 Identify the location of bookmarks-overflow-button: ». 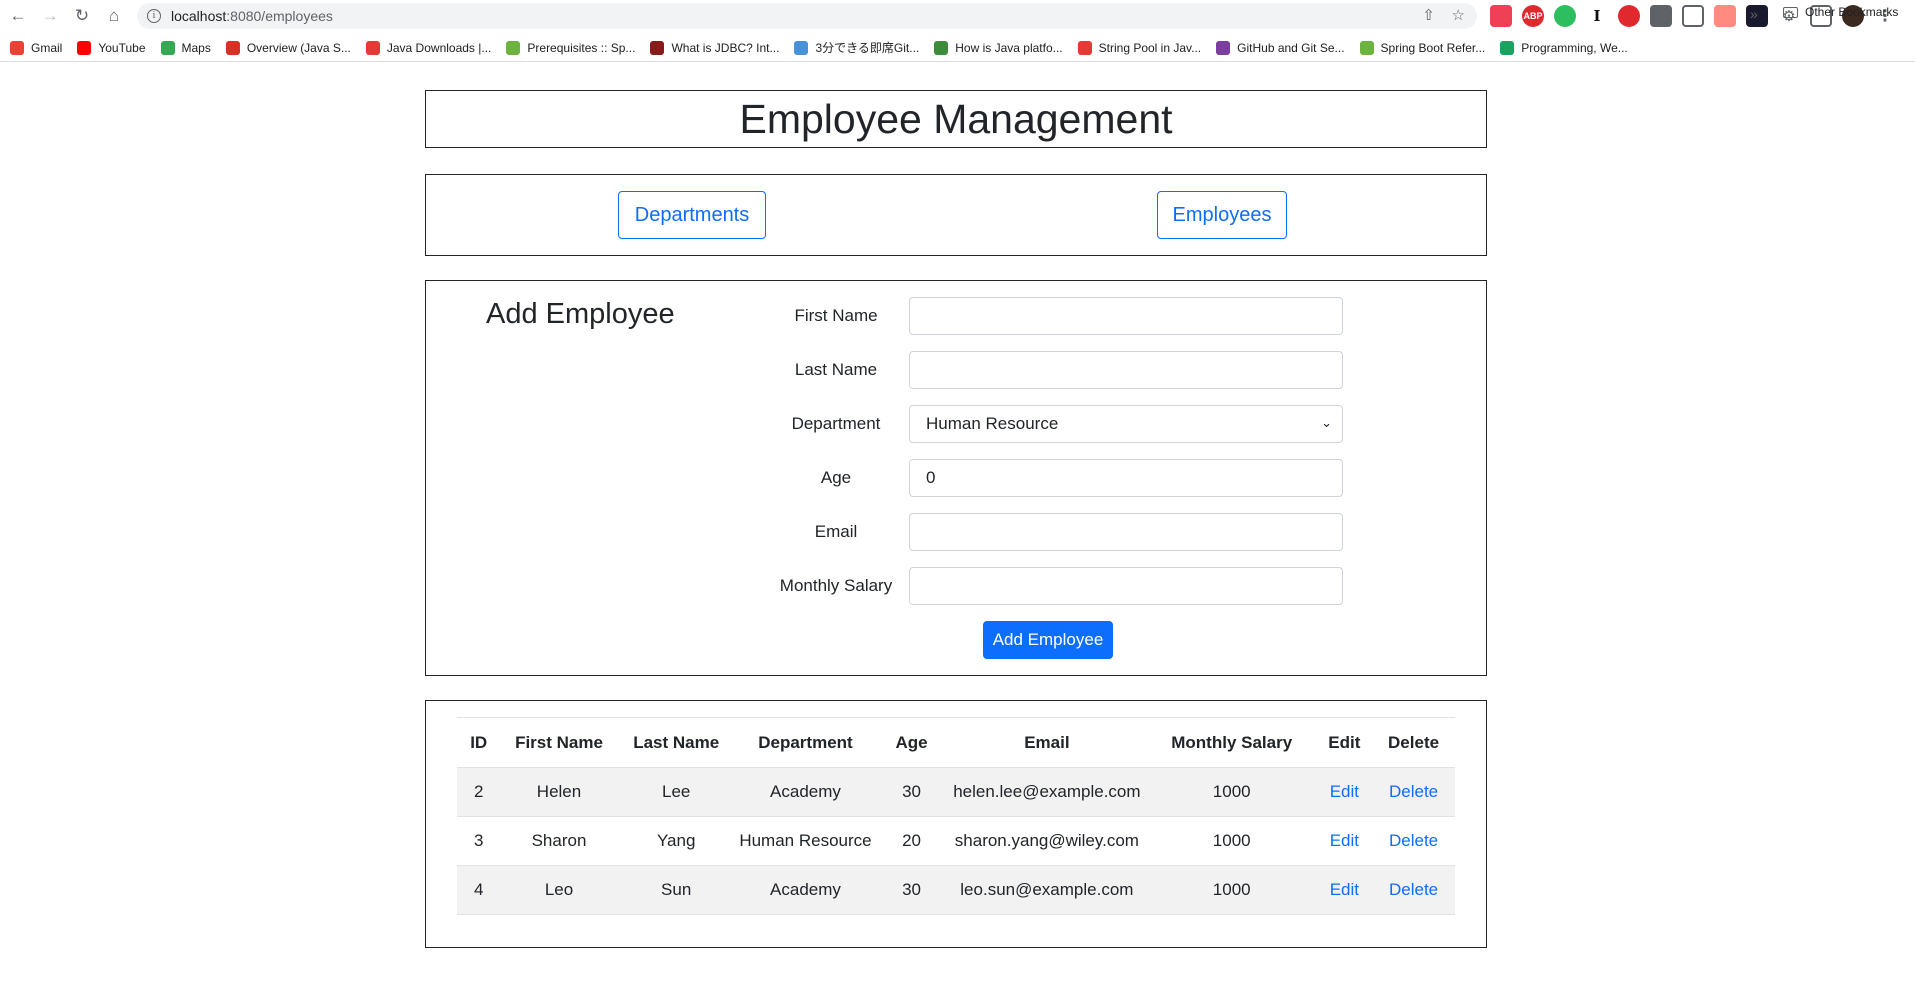
(1754, 14).